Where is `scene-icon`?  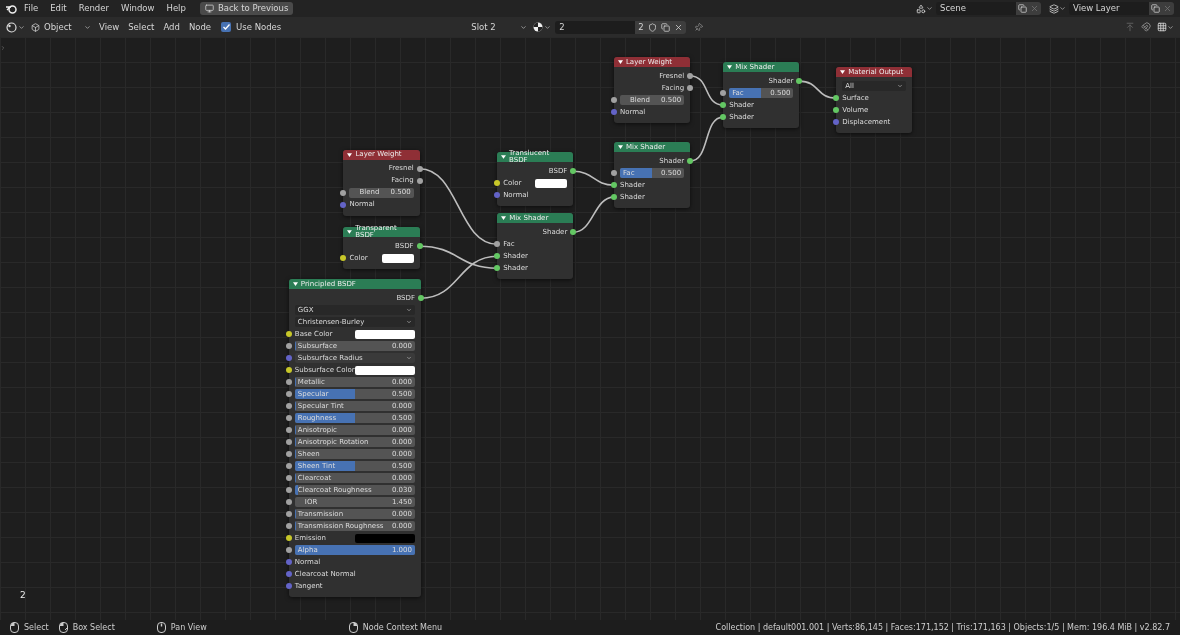 scene-icon is located at coordinates (921, 8).